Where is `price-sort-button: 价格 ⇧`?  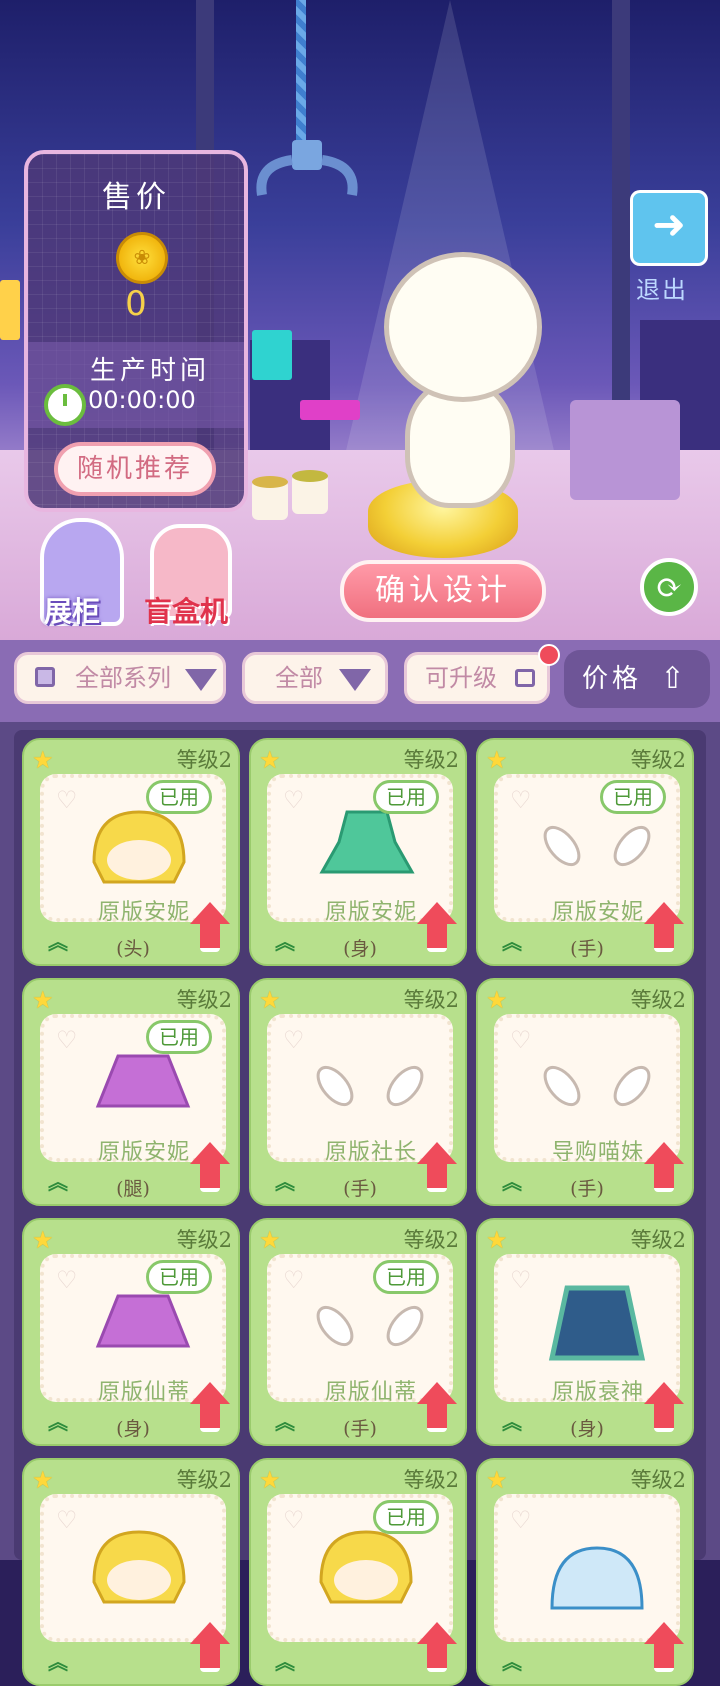 price-sort-button: 价格 ⇧ is located at coordinates (637, 679).